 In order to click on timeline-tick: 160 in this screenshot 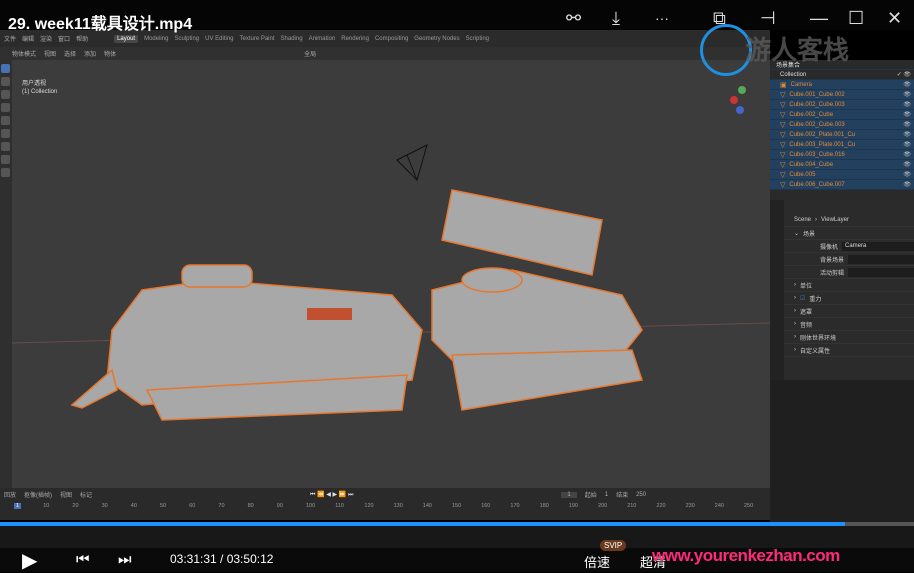, I will do `click(486, 506)`.